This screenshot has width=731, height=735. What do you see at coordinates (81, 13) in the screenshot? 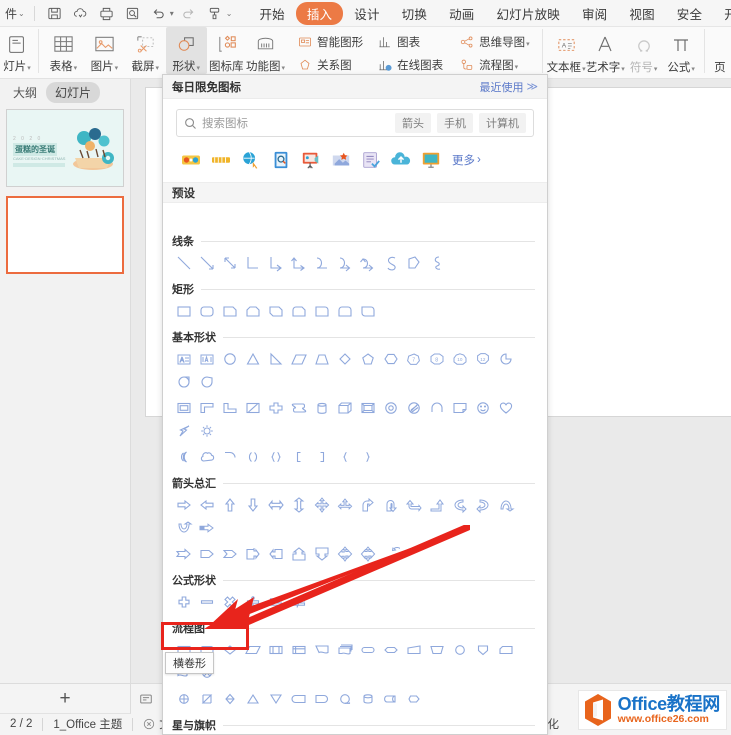
I see `cloud-sync-icon` at bounding box center [81, 13].